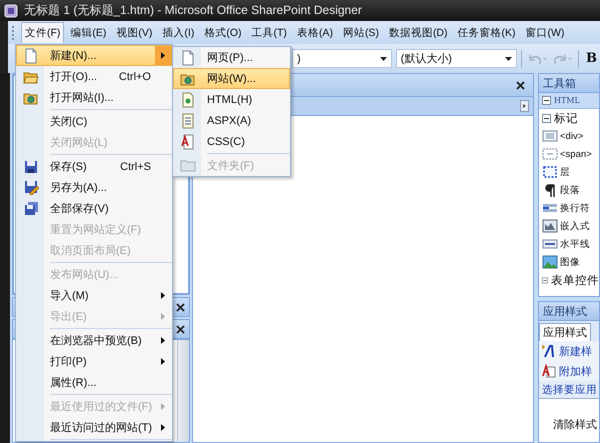 The height and width of the screenshot is (443, 600). I want to click on scroll-right-button, so click(524, 106).